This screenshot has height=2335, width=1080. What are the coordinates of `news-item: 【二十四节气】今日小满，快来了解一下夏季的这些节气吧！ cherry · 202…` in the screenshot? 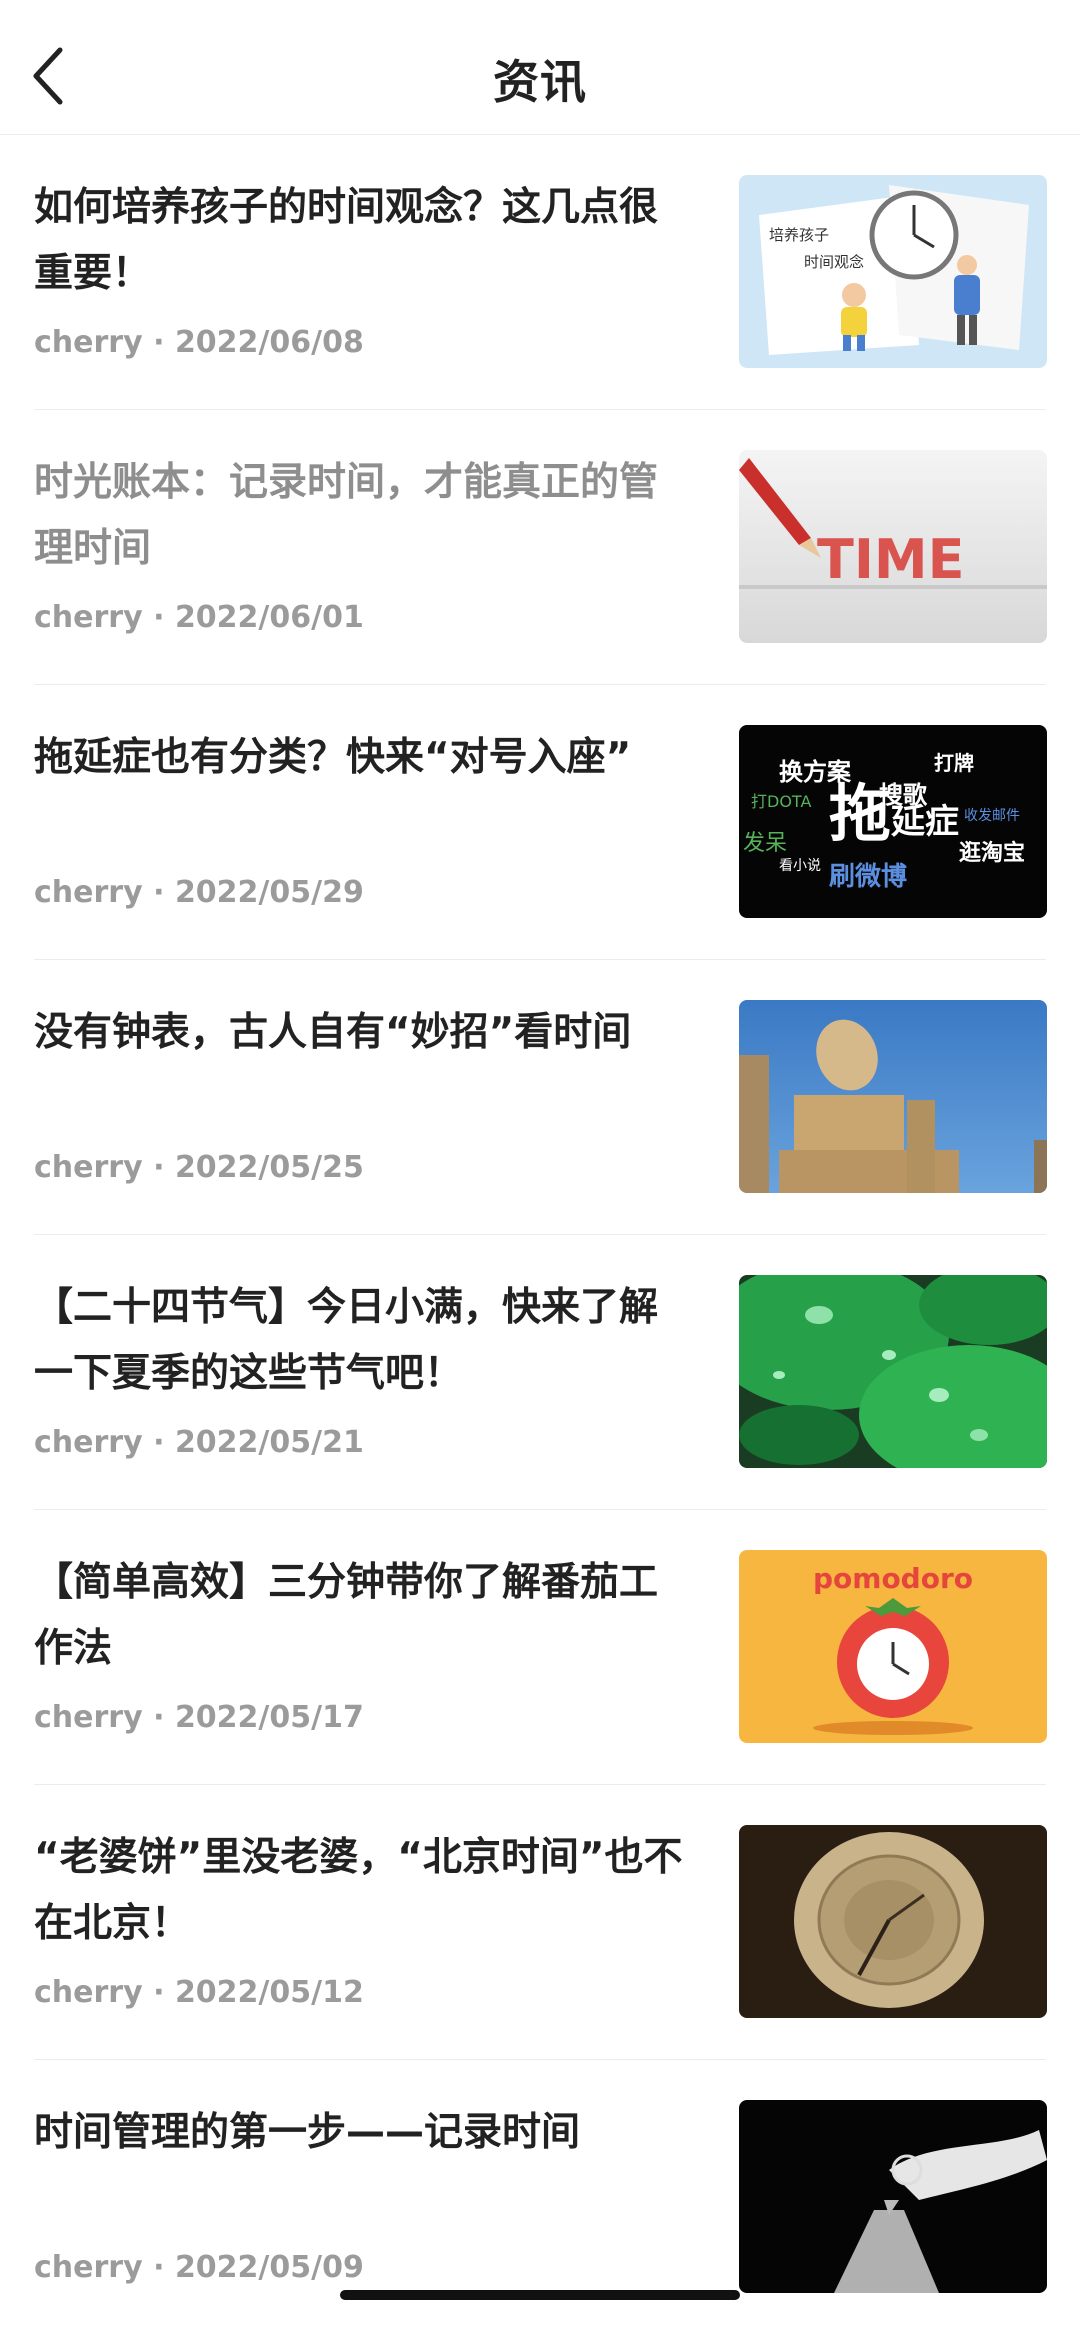 It's located at (540, 1372).